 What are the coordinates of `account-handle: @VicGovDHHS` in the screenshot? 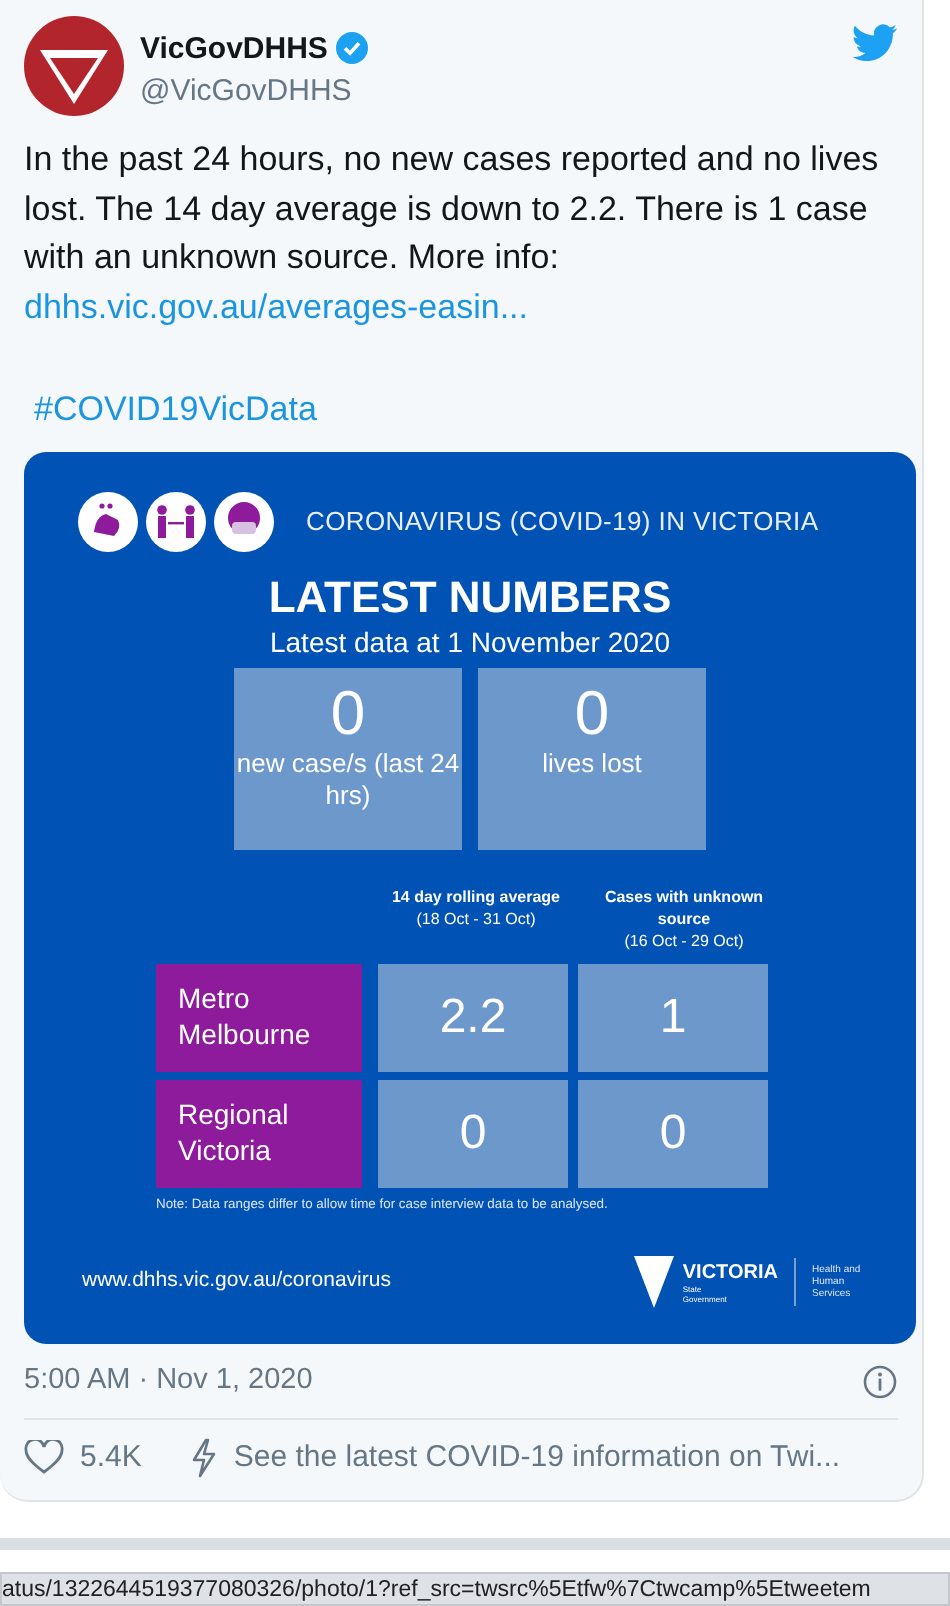 It's located at (254, 91).